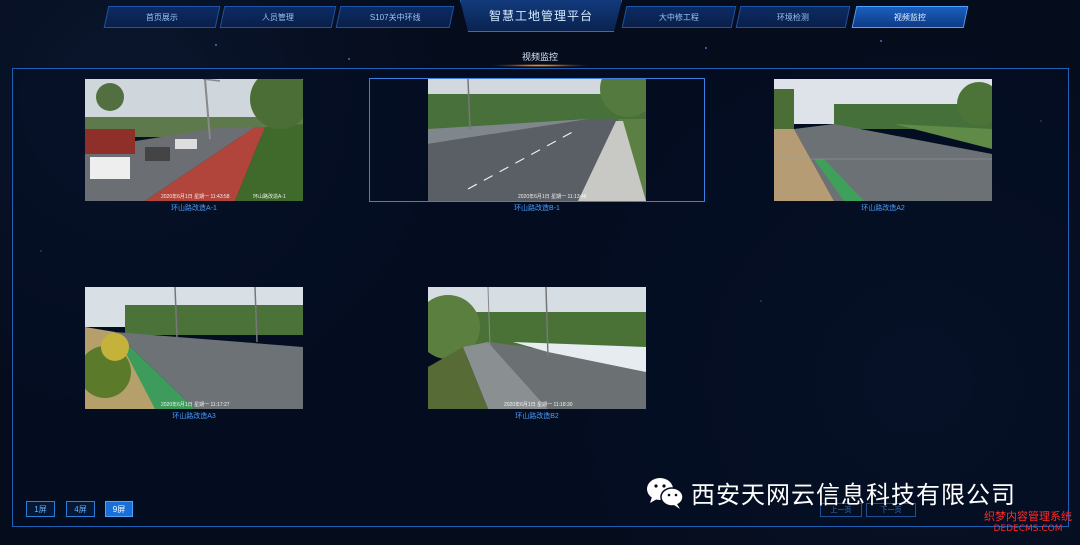 This screenshot has width=1080, height=545. I want to click on tab-personnel-label: 人员管理, so click(278, 17).